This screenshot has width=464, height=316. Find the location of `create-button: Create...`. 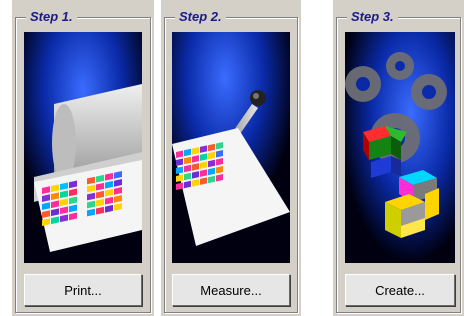

create-button: Create... is located at coordinates (400, 290).